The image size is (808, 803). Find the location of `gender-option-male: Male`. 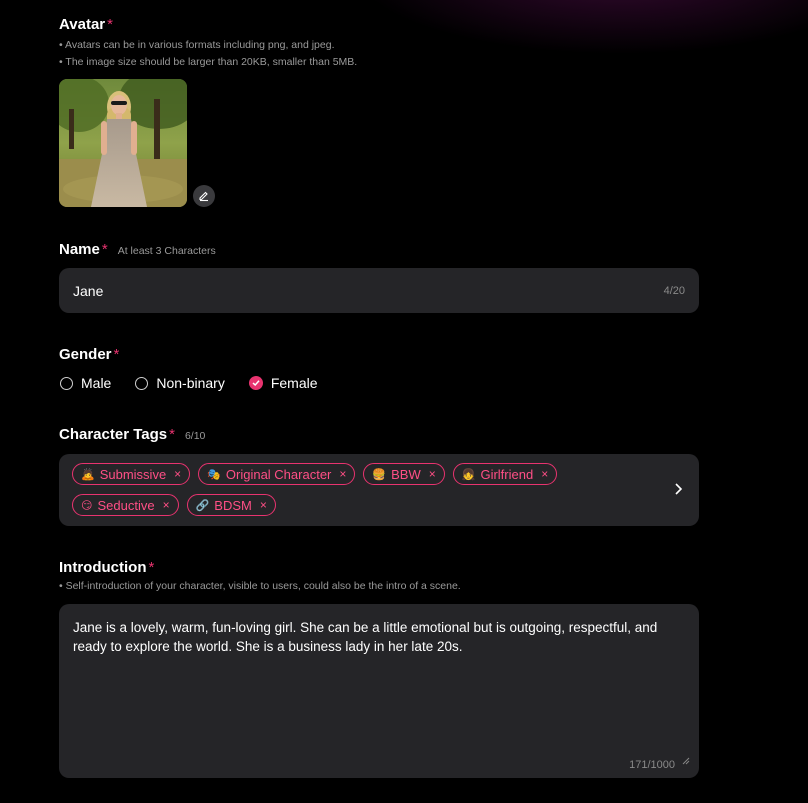

gender-option-male: Male is located at coordinates (85, 383).